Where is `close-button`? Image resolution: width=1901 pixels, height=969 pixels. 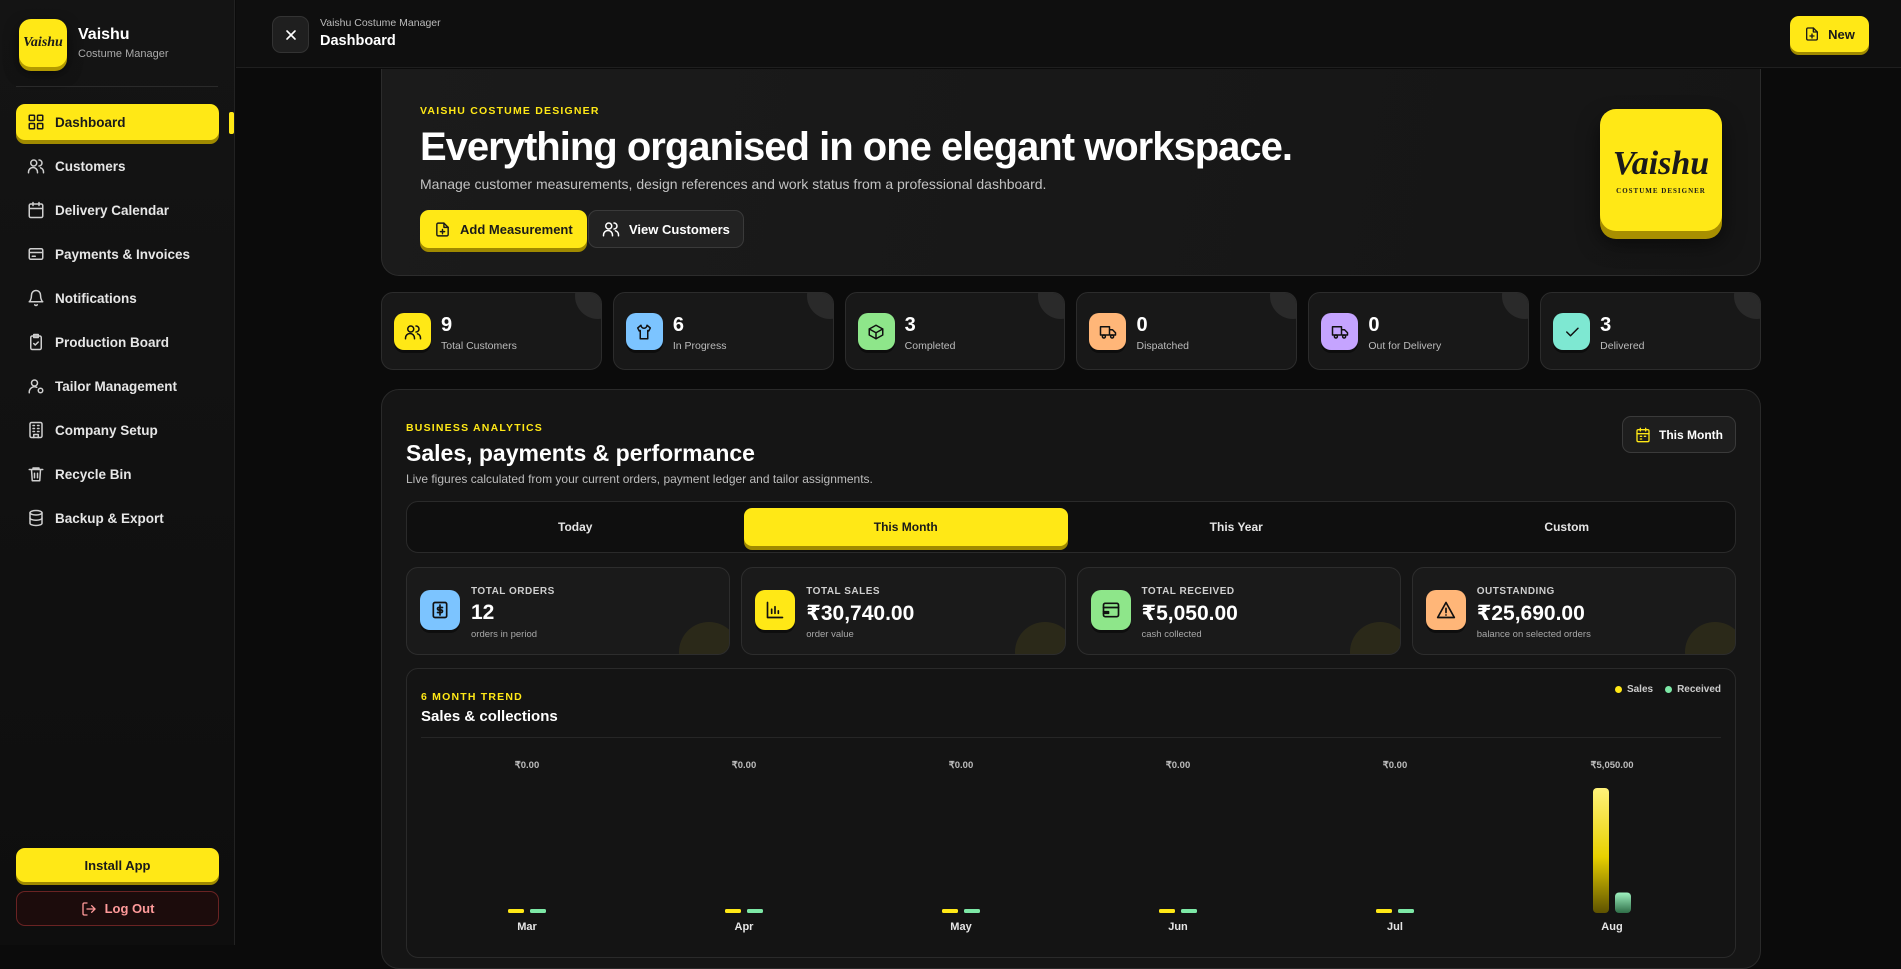 close-button is located at coordinates (290, 34).